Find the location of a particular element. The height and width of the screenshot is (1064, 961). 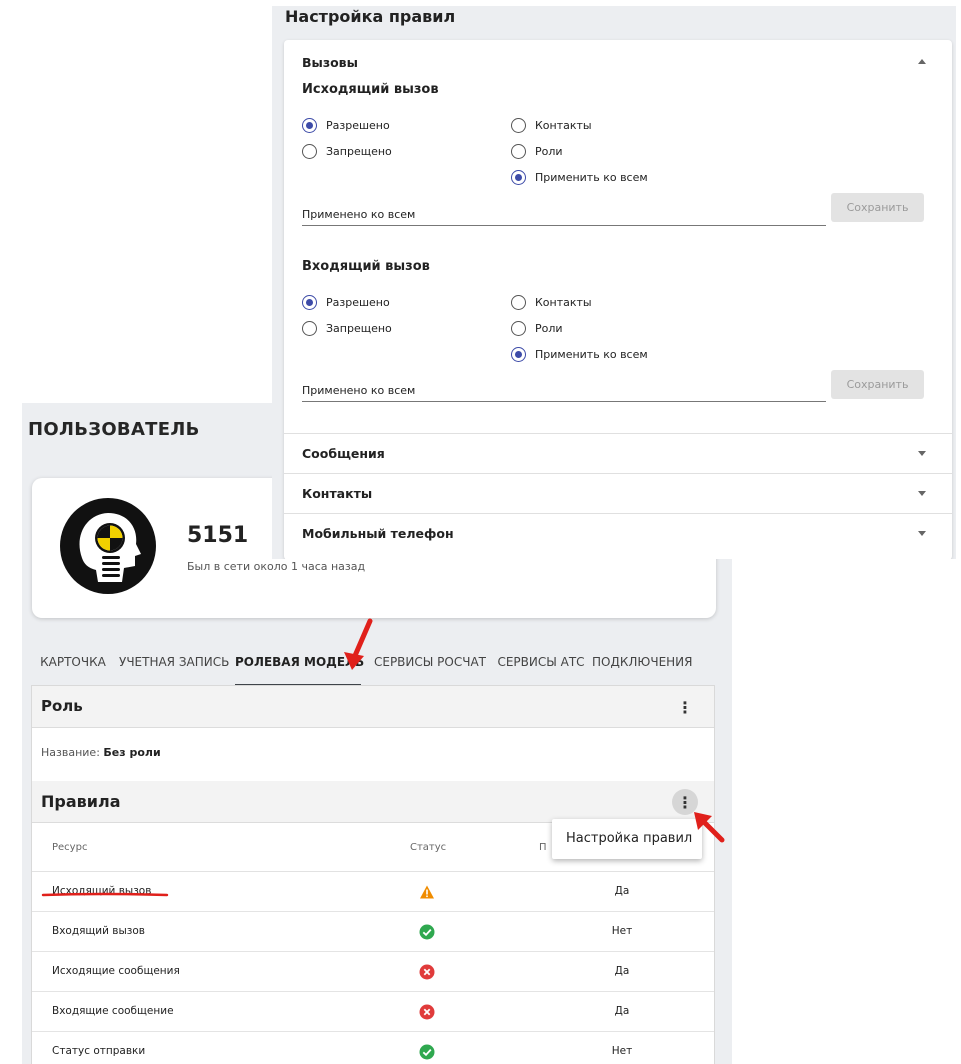

incoming-roles-radio: Роли is located at coordinates (537, 328).